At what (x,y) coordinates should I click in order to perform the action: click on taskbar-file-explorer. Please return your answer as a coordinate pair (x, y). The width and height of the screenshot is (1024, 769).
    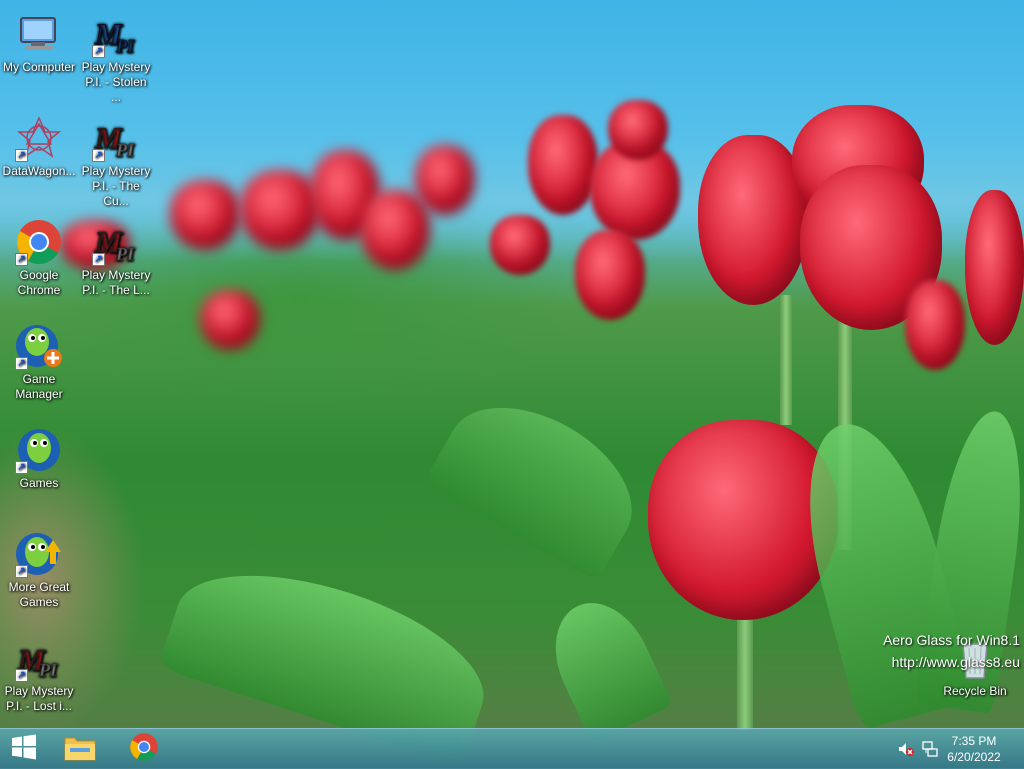
    Looking at the image, I should click on (80, 749).